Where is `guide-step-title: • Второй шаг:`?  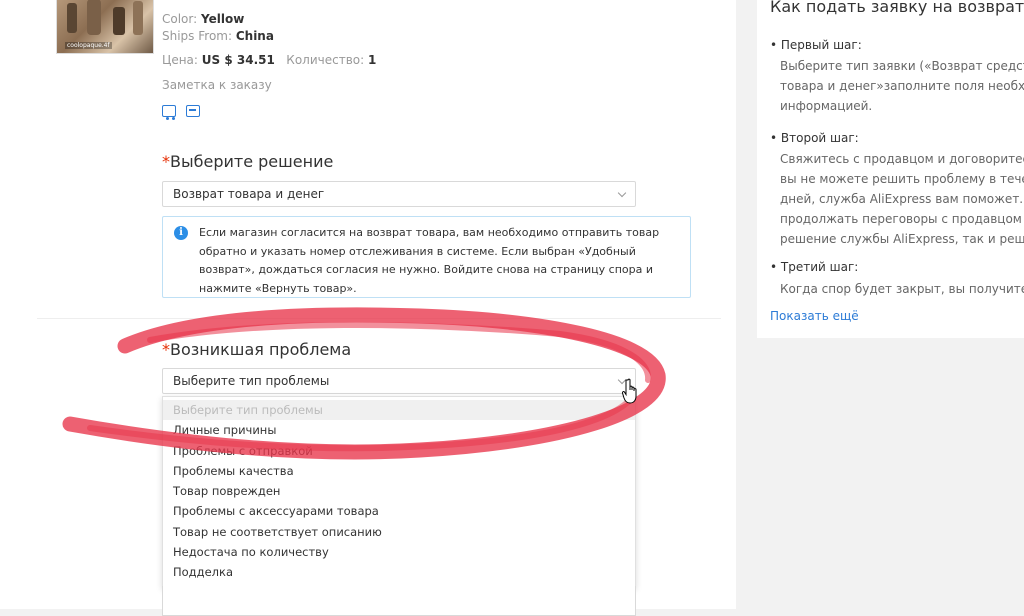 guide-step-title: • Второй шаг: is located at coordinates (814, 138).